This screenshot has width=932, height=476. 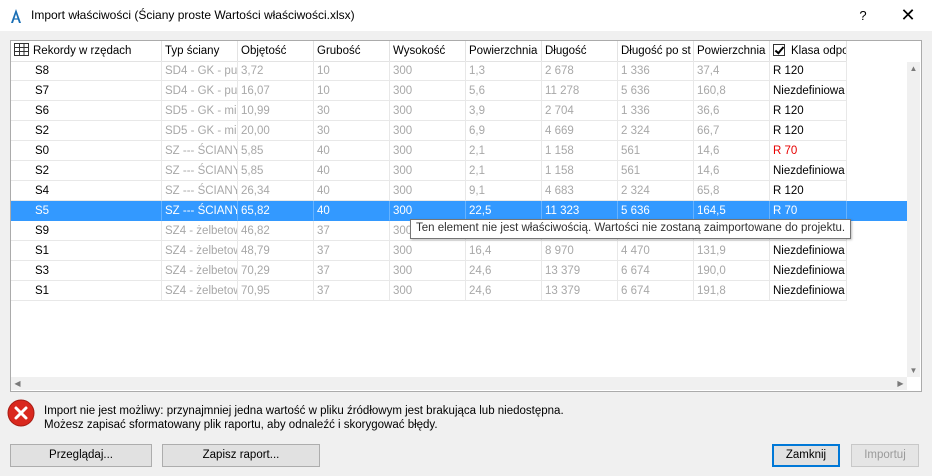 What do you see at coordinates (732, 51) in the screenshot?
I see `column-header-powierzchnia-2: Powierzchnia` at bounding box center [732, 51].